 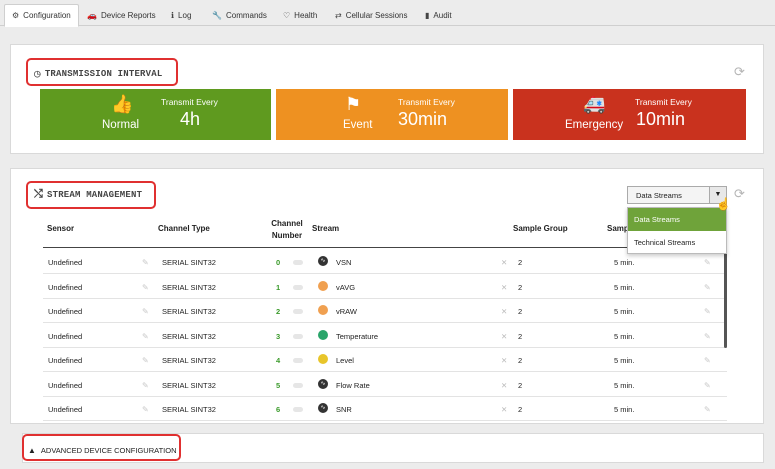 I want to click on book-icon: ▮, so click(x=427, y=15).